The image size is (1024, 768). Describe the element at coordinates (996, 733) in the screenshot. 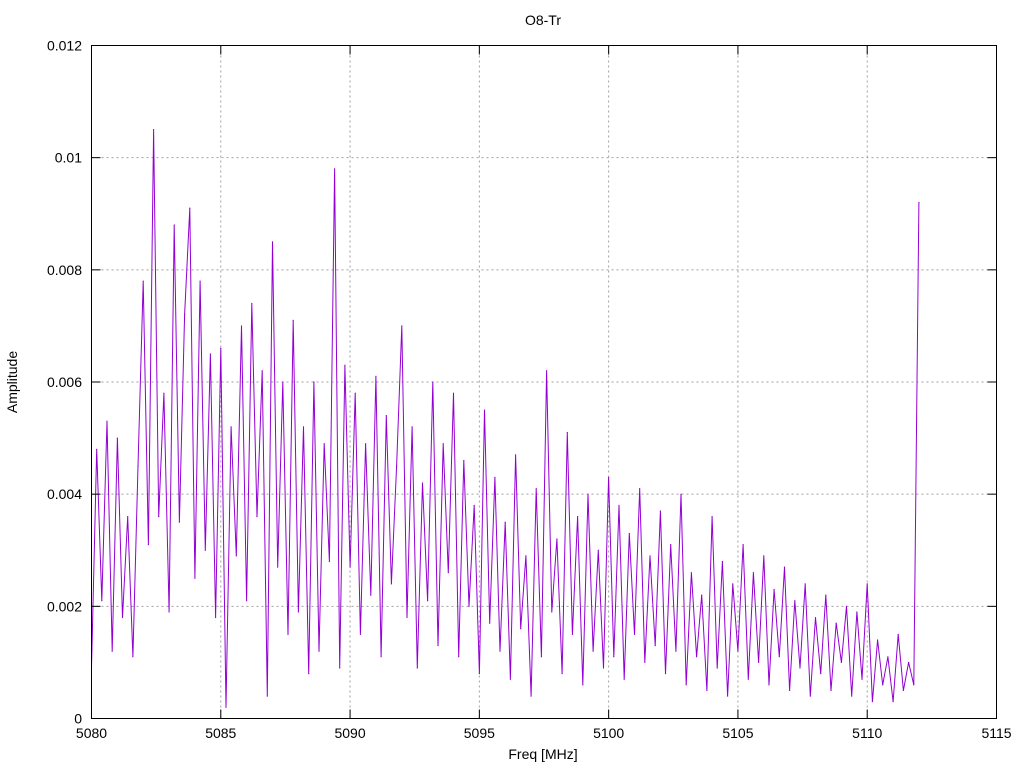

I see `x-tick-label: 5115` at that location.